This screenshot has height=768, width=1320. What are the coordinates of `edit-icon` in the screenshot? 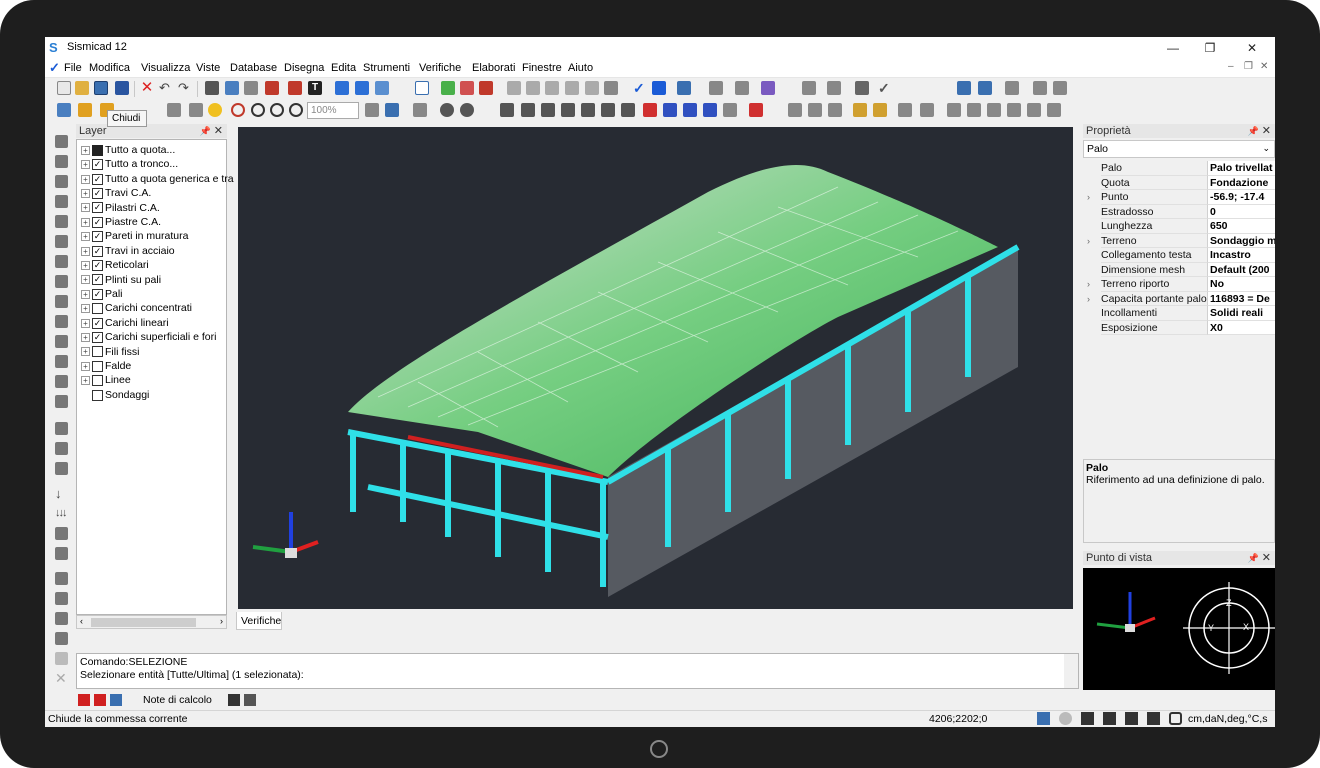 It's located at (250, 700).